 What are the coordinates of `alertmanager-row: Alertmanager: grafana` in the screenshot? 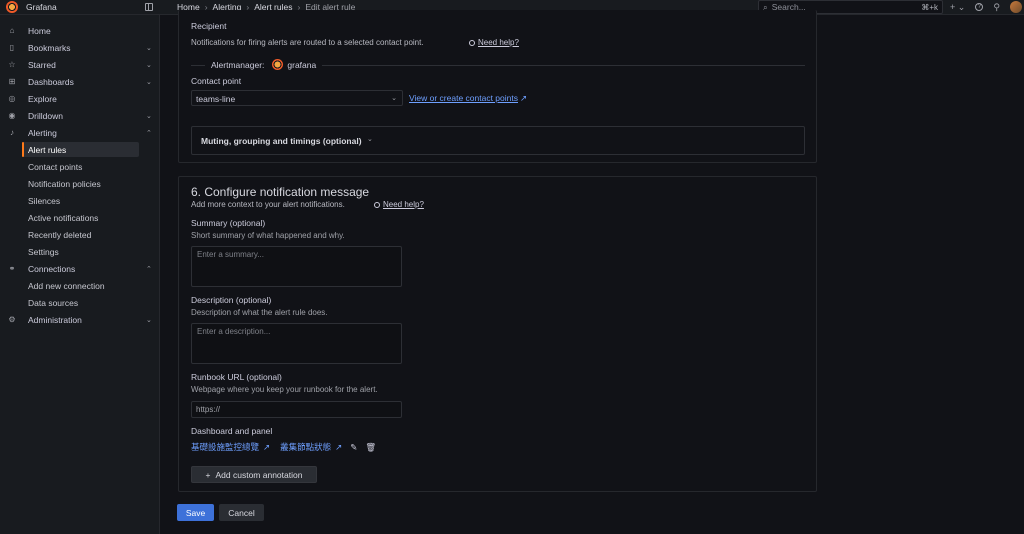 It's located at (264, 64).